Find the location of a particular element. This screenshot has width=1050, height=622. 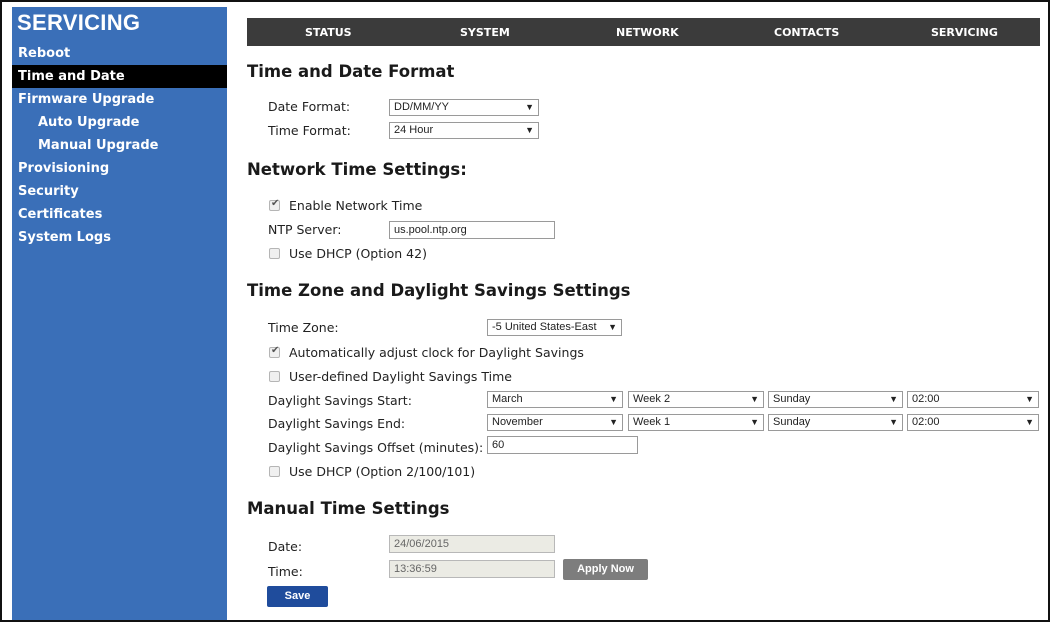

dst-end-day-select: Sunday ▼ is located at coordinates (835, 422).